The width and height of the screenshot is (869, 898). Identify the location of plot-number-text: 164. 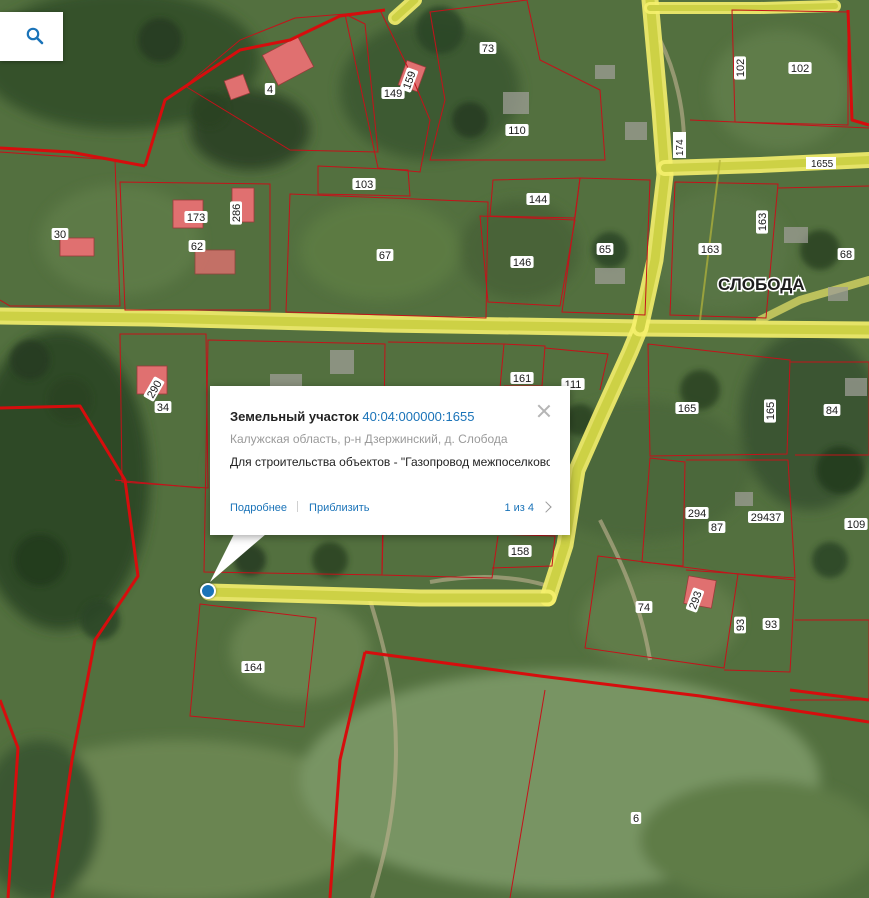
(253, 668).